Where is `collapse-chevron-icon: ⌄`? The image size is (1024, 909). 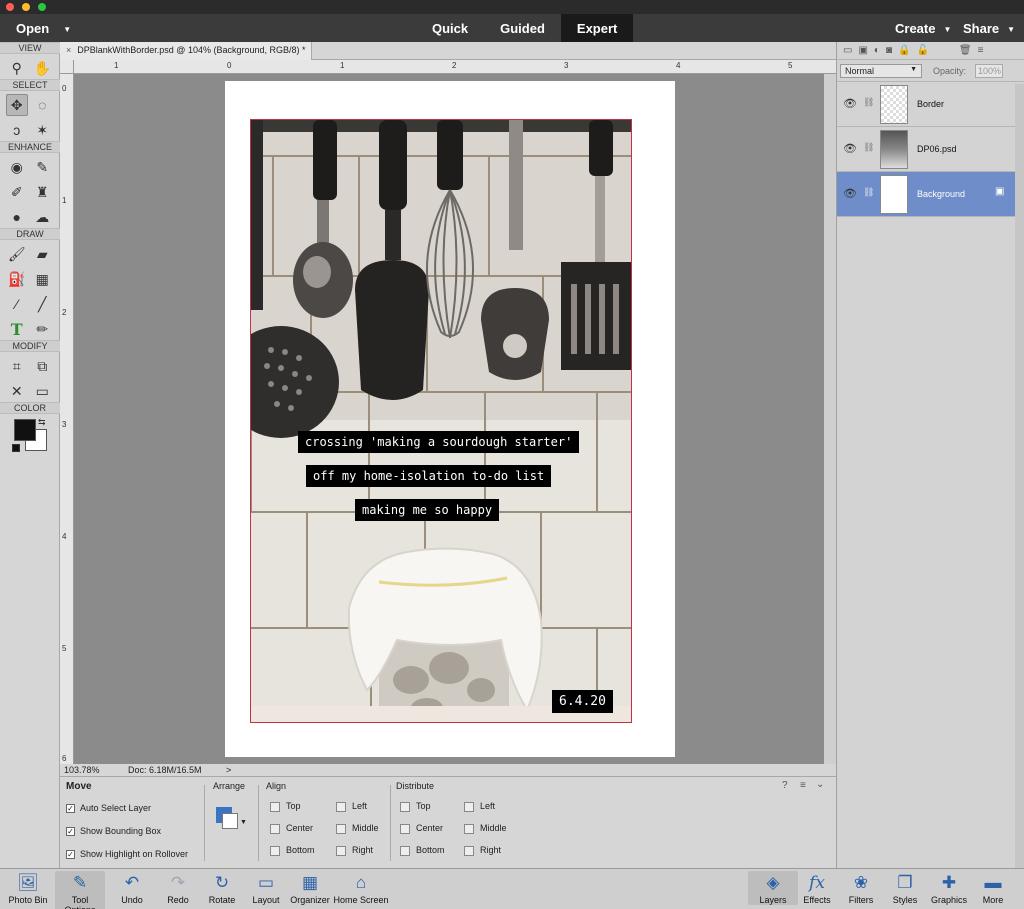 collapse-chevron-icon: ⌄ is located at coordinates (820, 784).